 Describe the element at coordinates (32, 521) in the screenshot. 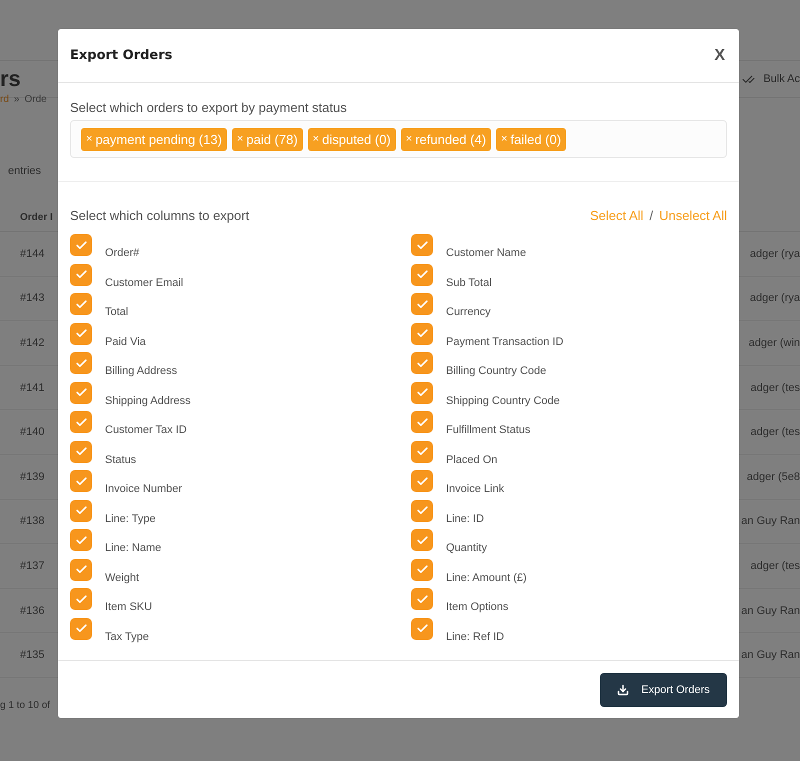

I see `order-number-cell: #138` at that location.